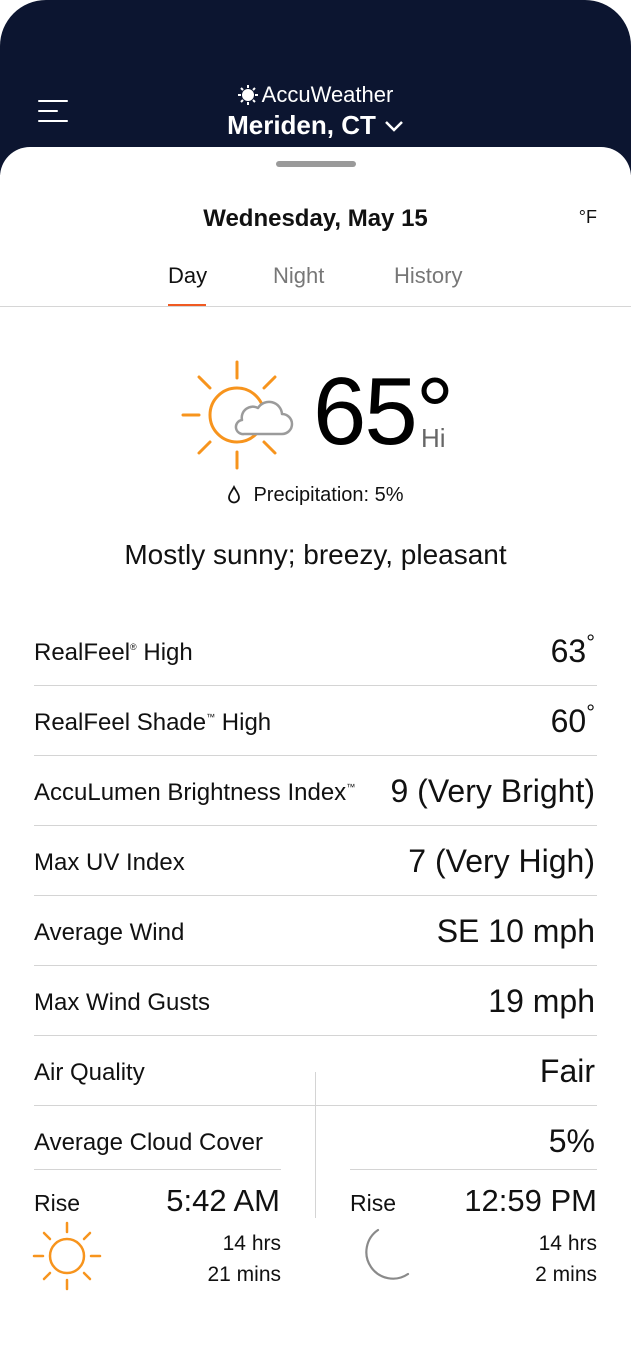 The image size is (631, 1365). What do you see at coordinates (247, 95) in the screenshot?
I see `accuweather-logo-icon` at bounding box center [247, 95].